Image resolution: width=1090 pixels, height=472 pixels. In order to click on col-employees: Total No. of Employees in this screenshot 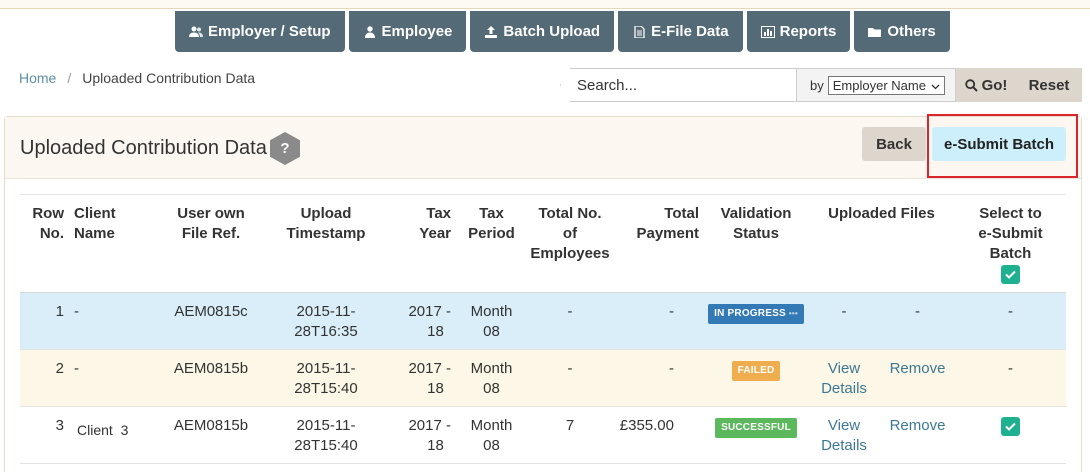, I will do `click(570, 233)`.